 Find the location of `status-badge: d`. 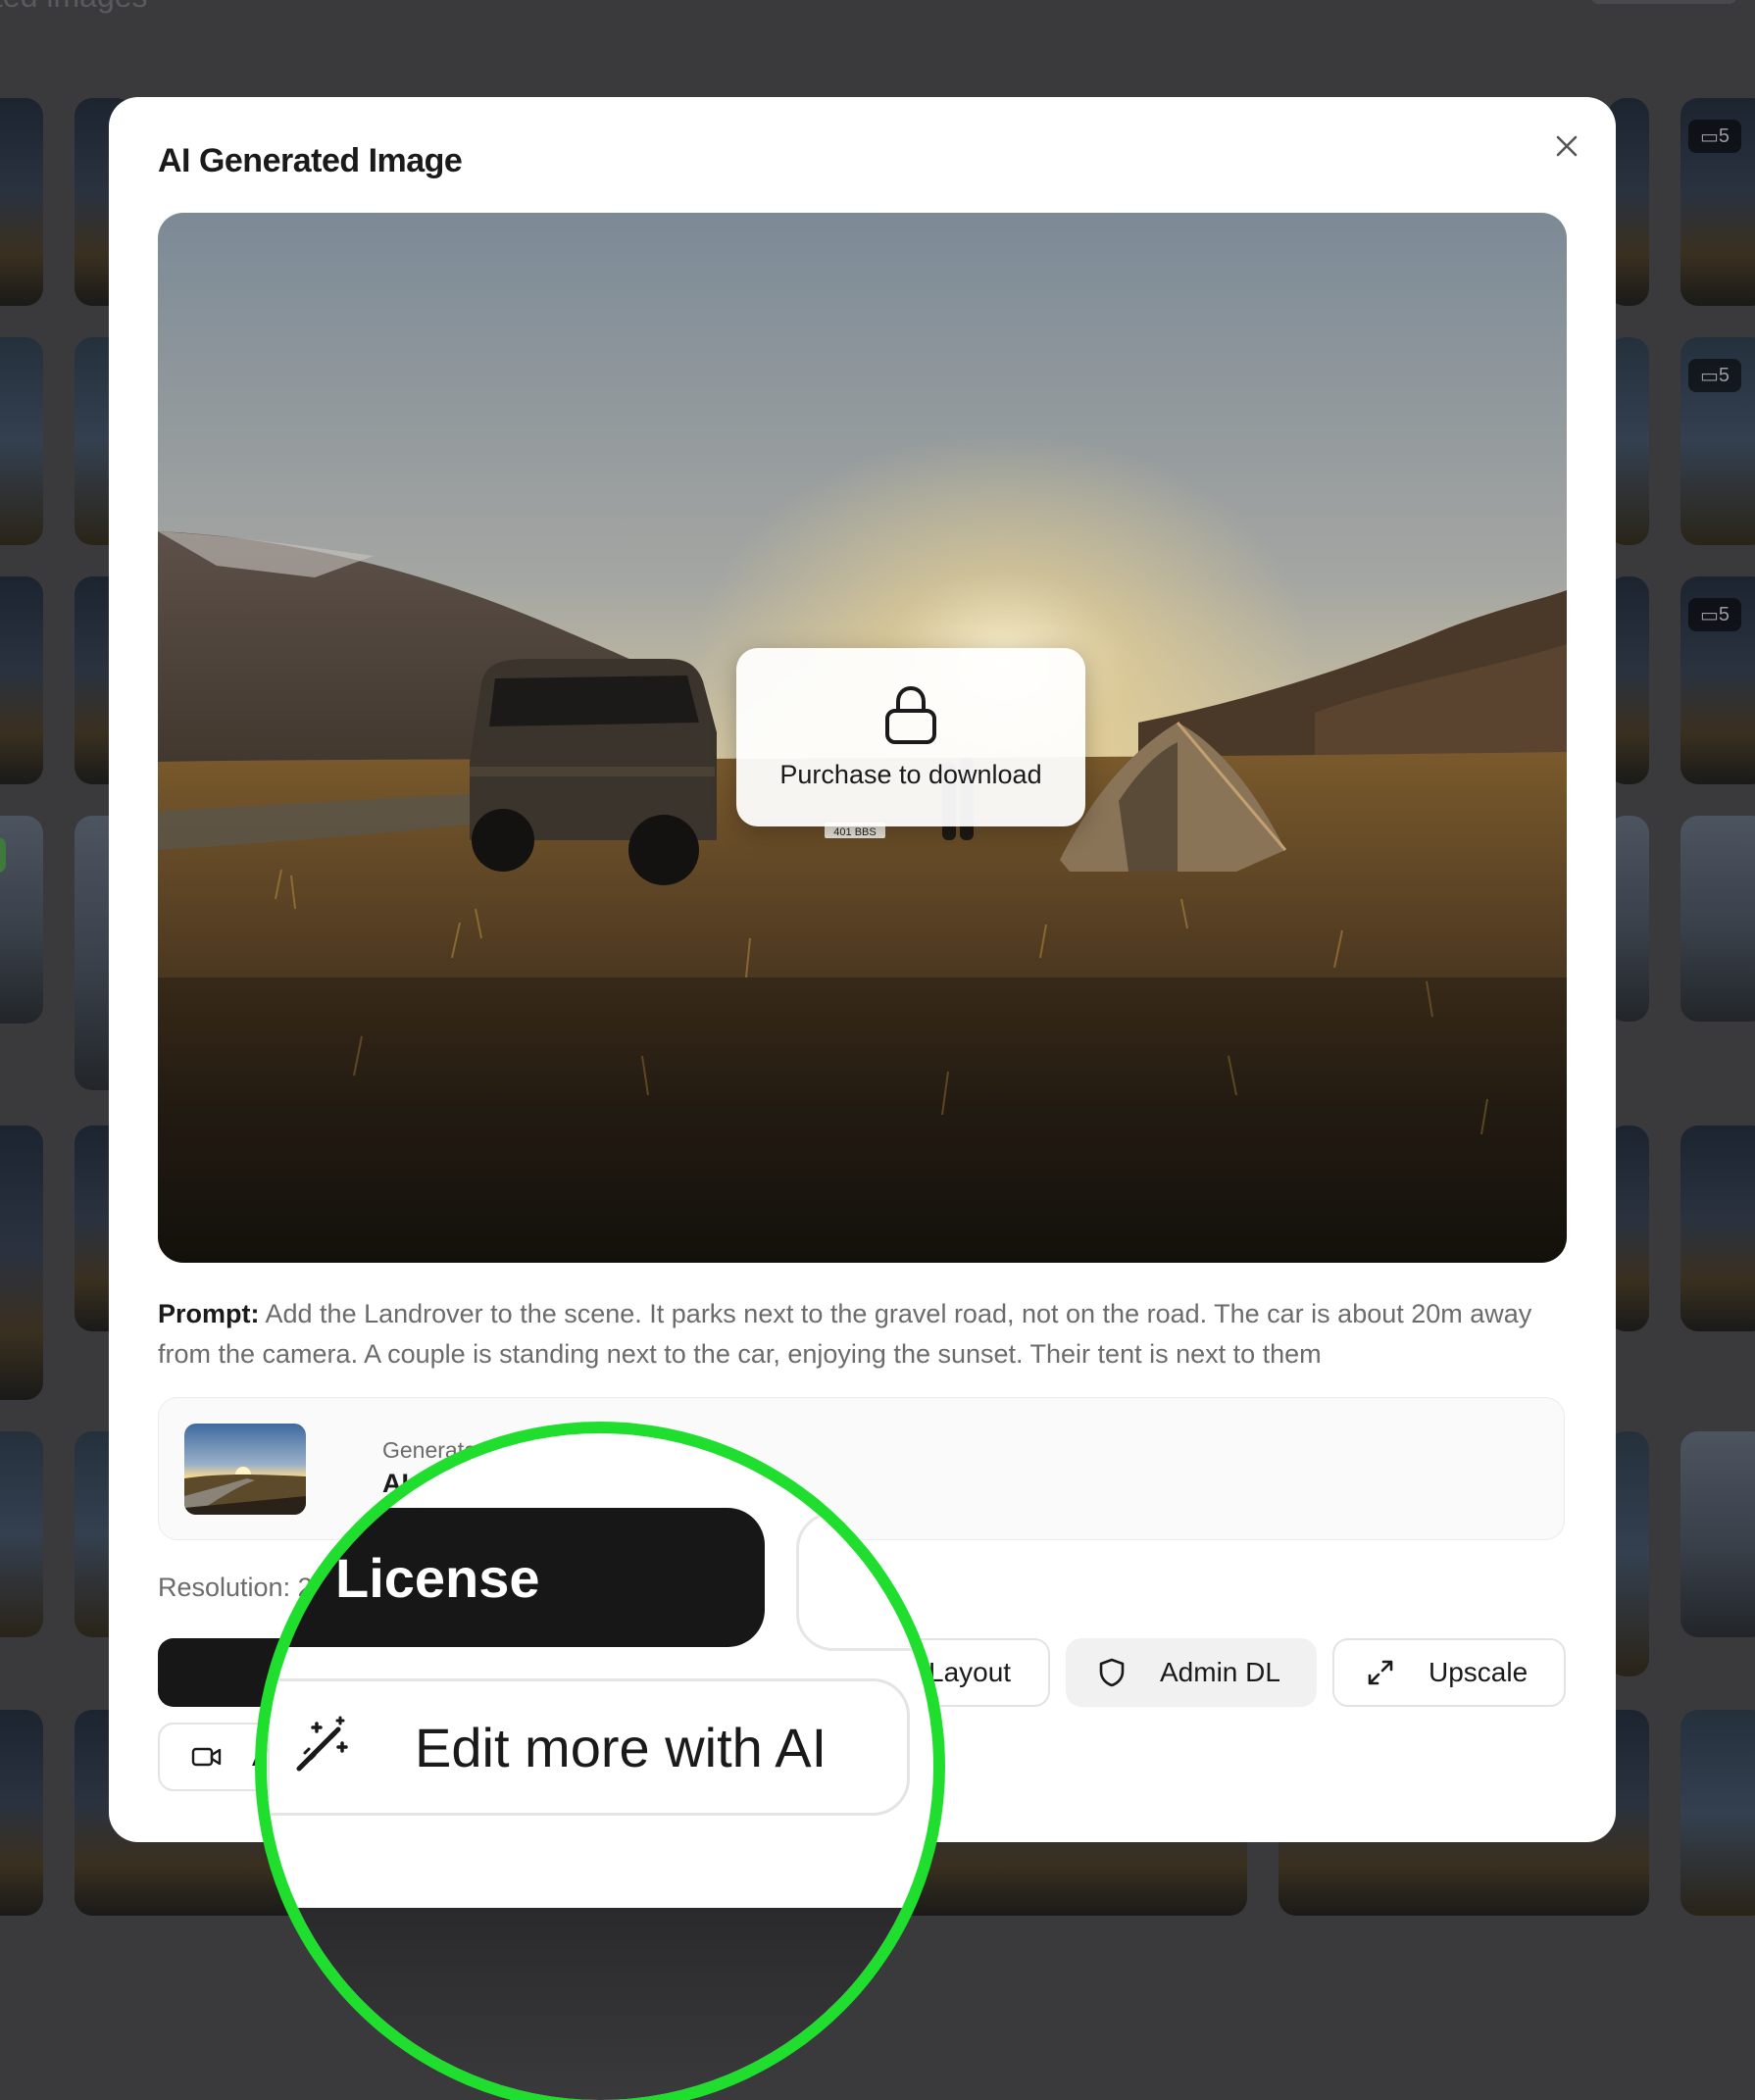

status-badge: d is located at coordinates (3, 855).